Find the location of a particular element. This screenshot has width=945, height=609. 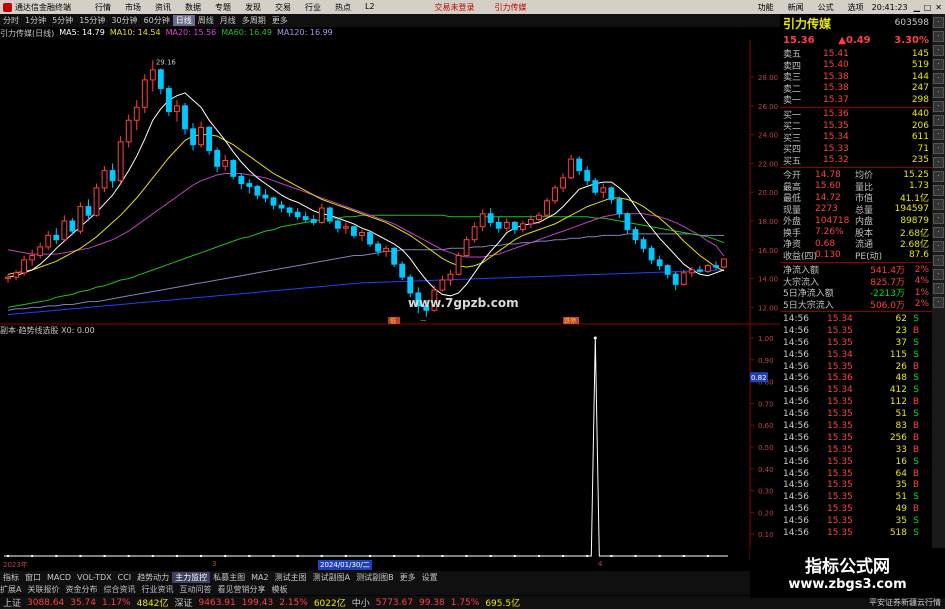

book-icon: · is located at coordinates (938, 120).